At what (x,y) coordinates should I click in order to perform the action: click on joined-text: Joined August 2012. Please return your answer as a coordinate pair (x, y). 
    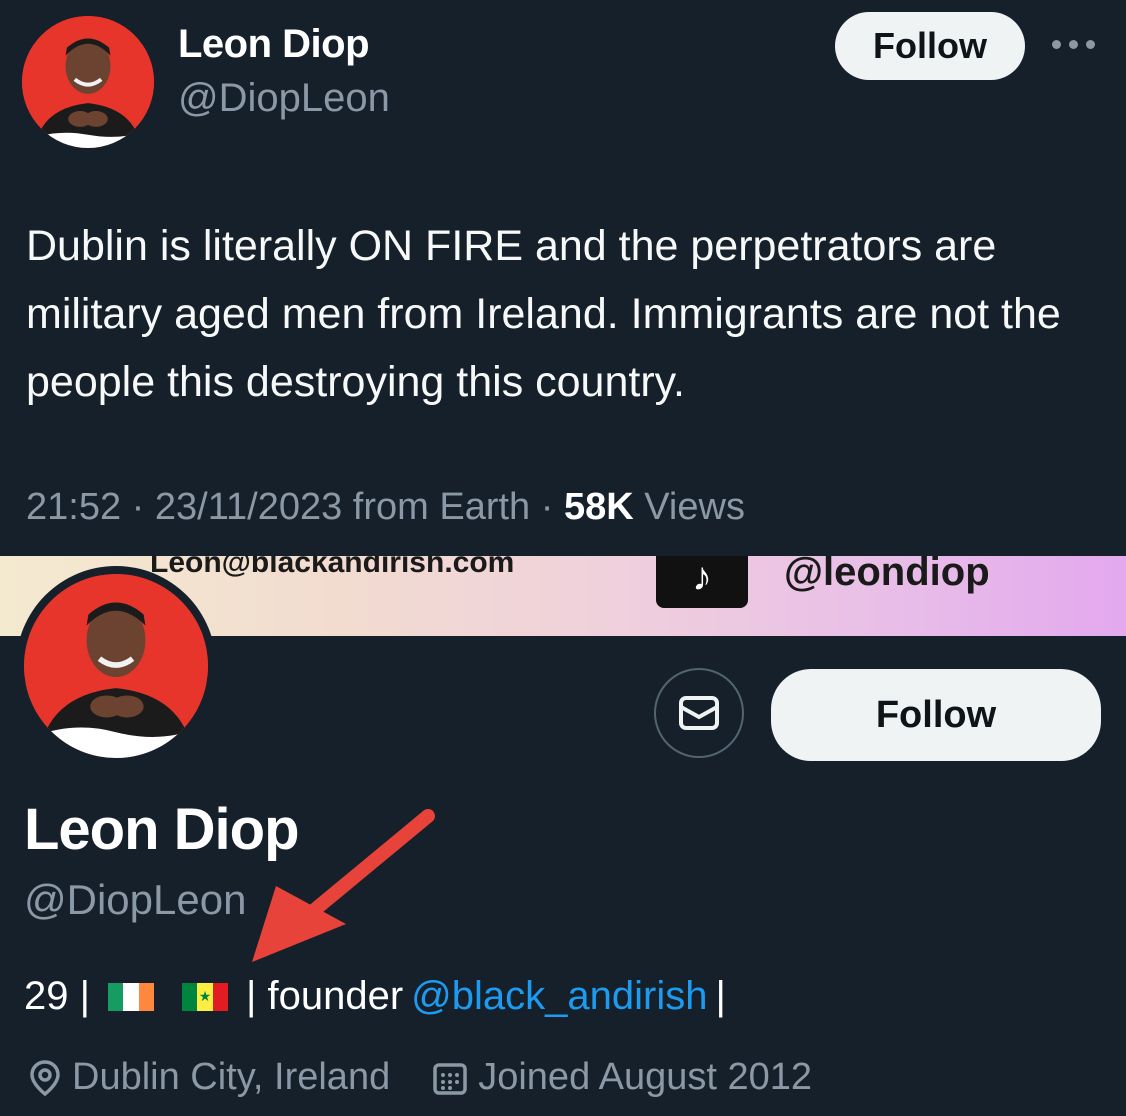
    Looking at the image, I should click on (645, 1077).